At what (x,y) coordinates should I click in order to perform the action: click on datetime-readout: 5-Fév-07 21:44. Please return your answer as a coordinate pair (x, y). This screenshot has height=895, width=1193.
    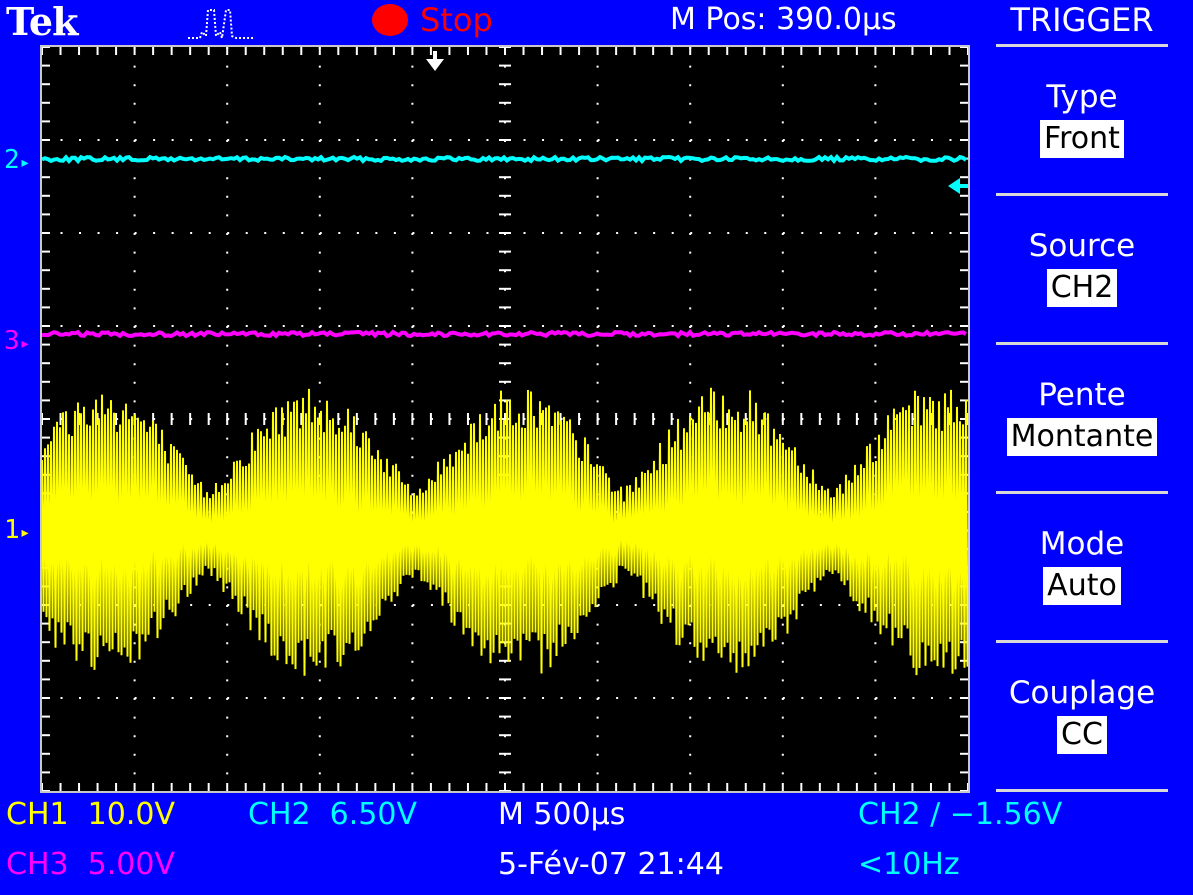
    Looking at the image, I should click on (611, 864).